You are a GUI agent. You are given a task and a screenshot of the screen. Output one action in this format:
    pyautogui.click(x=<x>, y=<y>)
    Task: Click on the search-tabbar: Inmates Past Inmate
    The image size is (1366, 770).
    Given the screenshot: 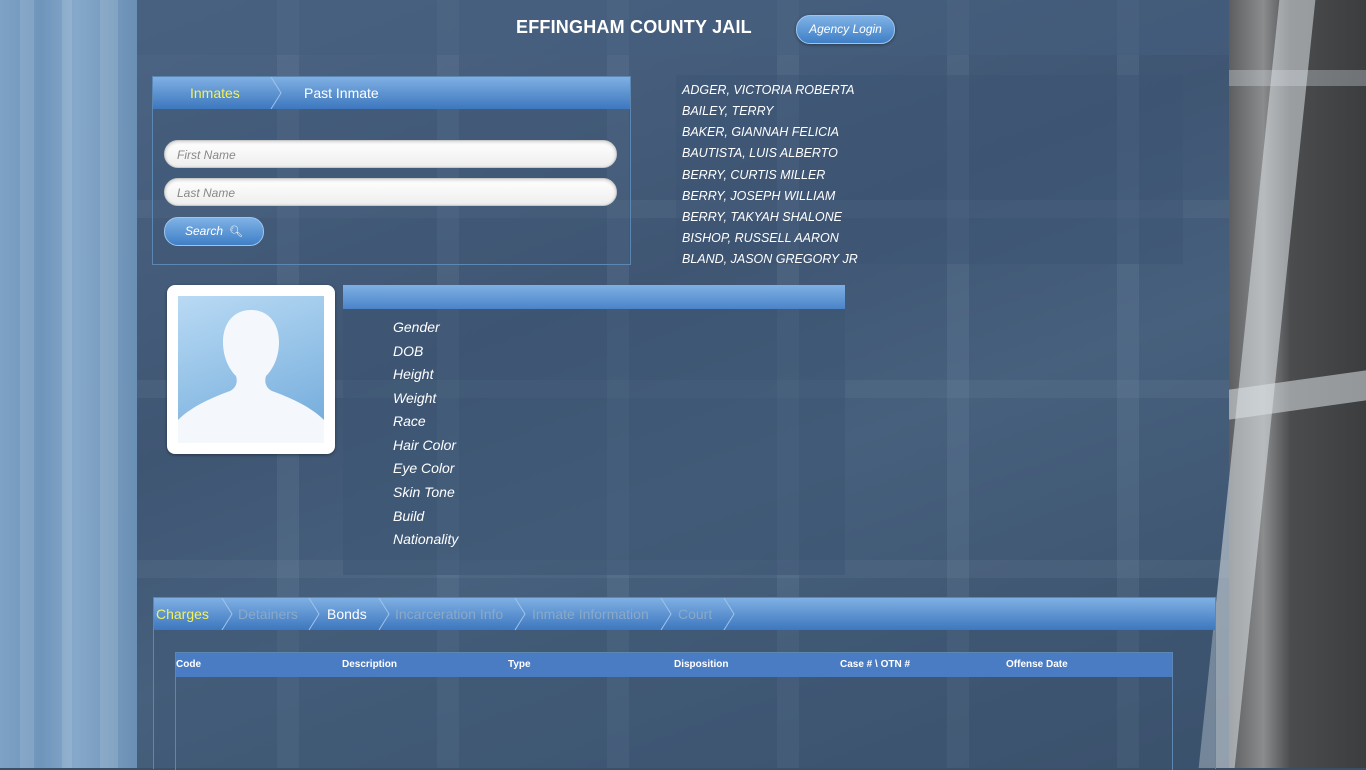 What is the action you would take?
    pyautogui.click(x=391, y=93)
    